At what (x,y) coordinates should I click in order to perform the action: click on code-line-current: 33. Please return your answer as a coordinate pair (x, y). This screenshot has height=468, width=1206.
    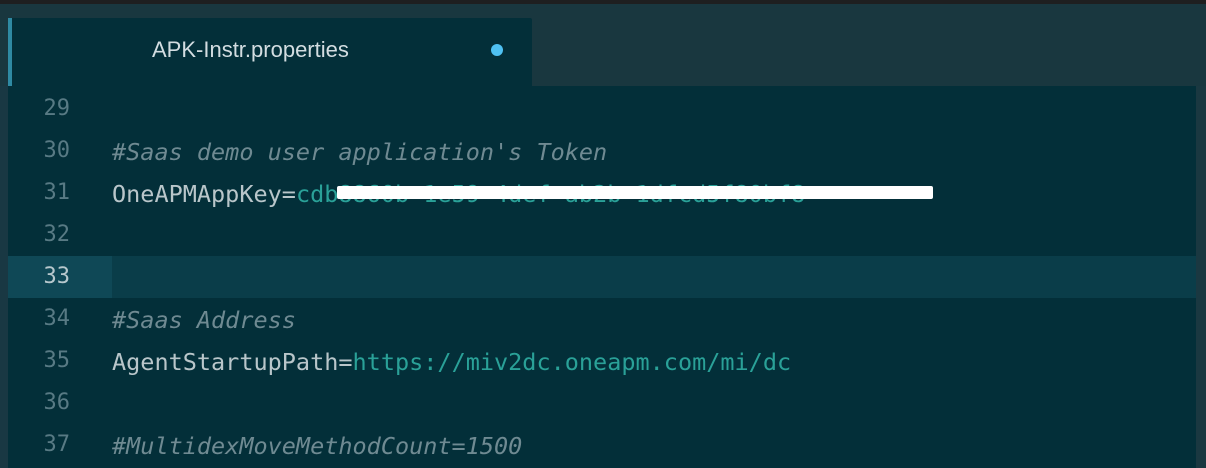
    Looking at the image, I should click on (602, 277).